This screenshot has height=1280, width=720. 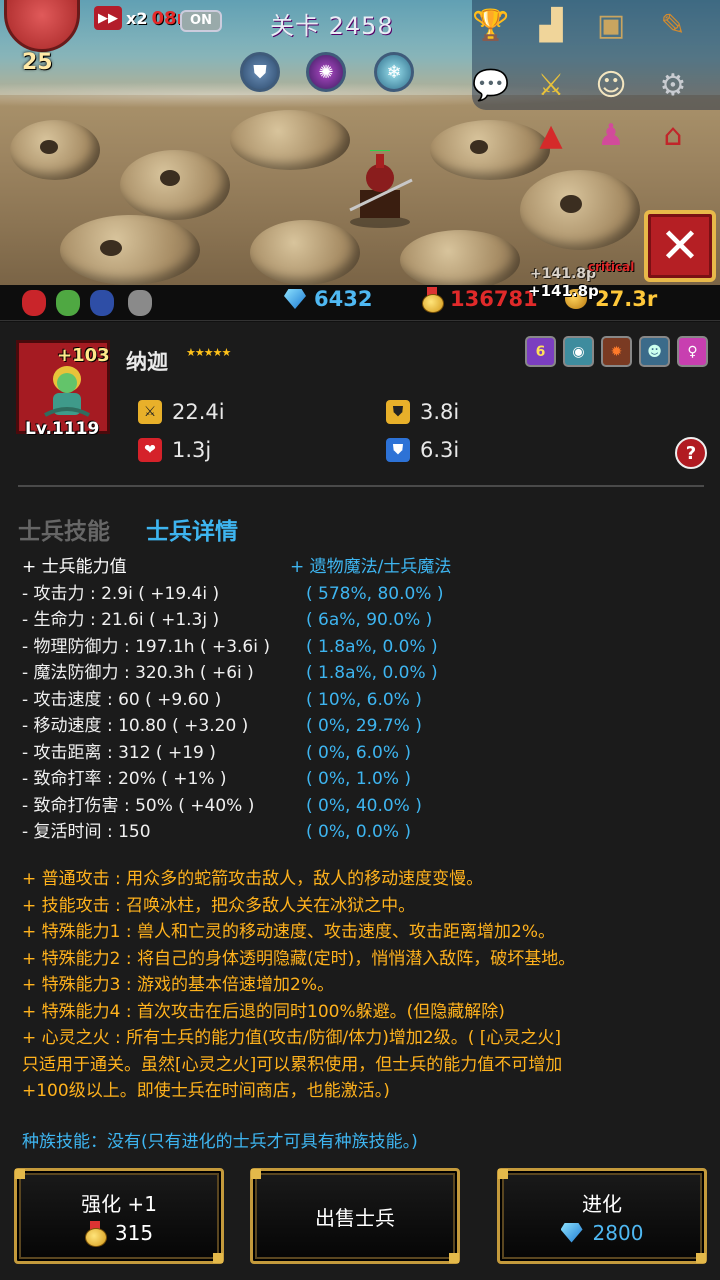 What do you see at coordinates (602, 1203) in the screenshot?
I see `evolve-label: 进化` at bounding box center [602, 1203].